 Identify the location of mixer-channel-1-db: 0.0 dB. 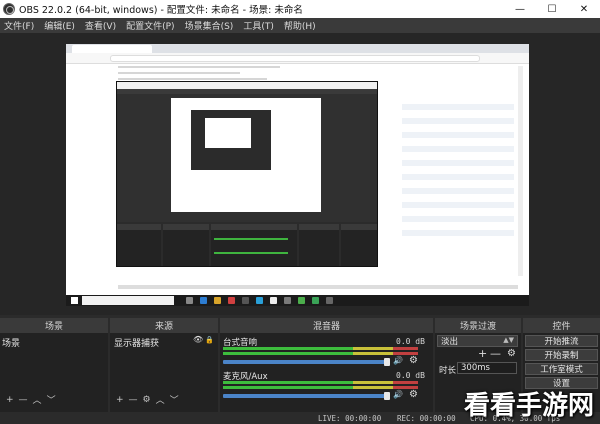
(410, 341).